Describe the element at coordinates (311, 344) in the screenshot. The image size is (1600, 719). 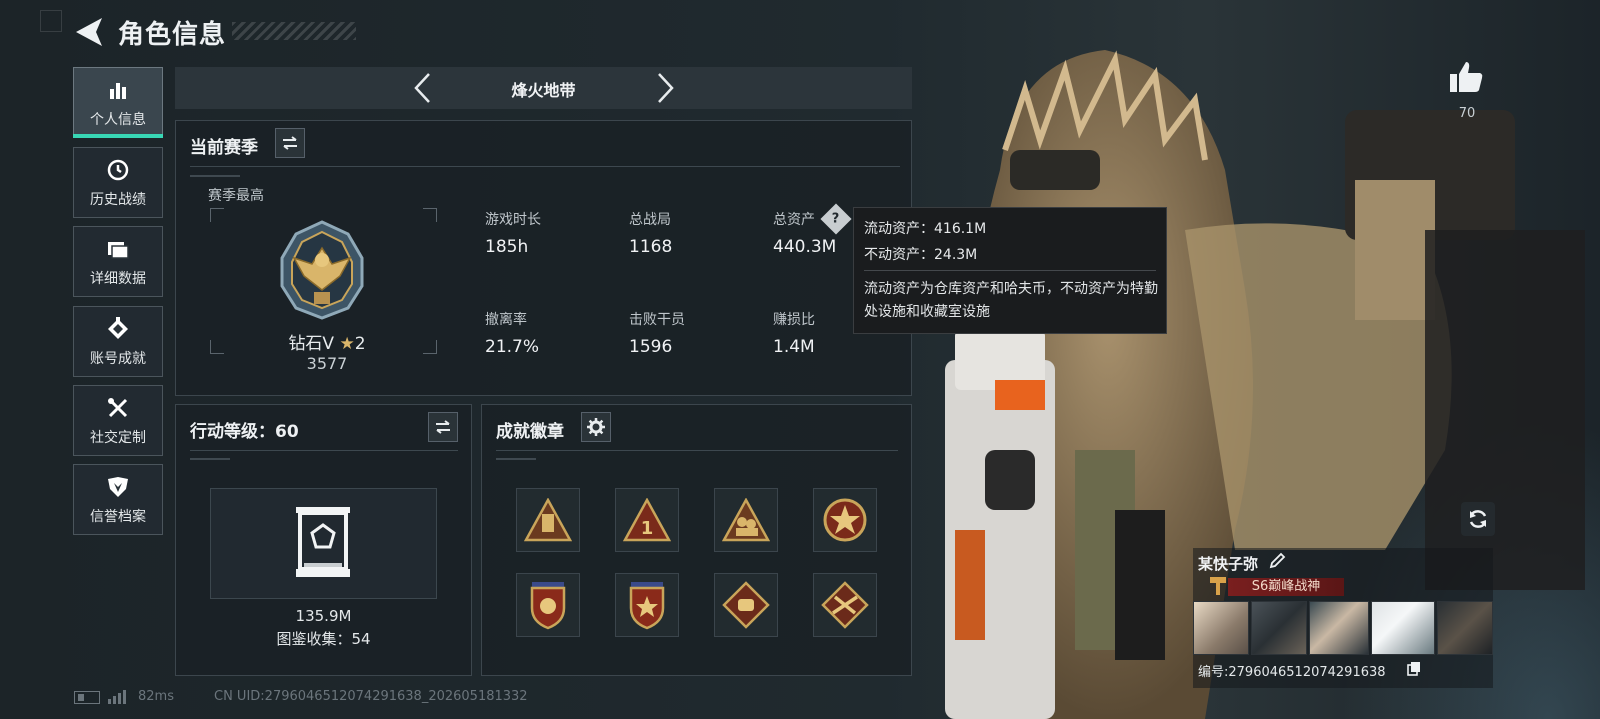
I see `rank-name-text: 钻石V` at that location.